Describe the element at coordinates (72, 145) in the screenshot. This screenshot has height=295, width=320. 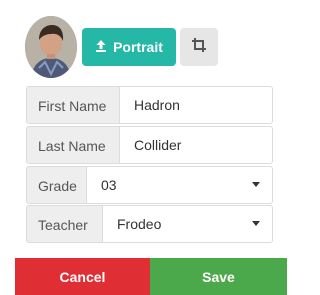
I see `last-name-label: Last Name` at that location.